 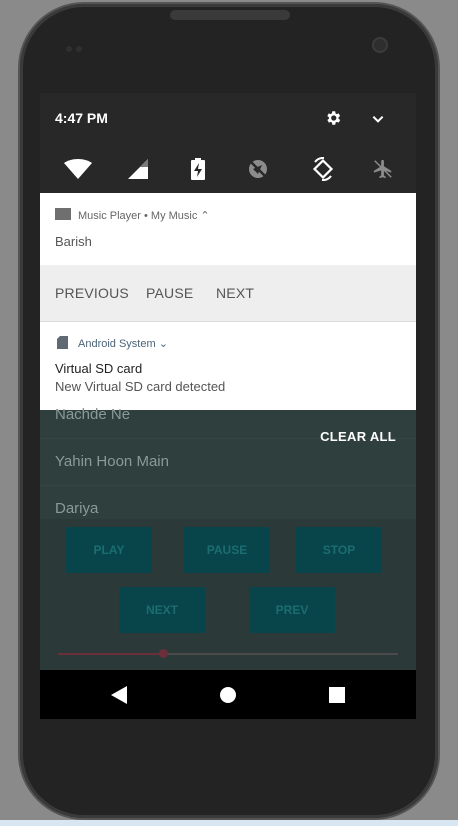 What do you see at coordinates (227, 550) in the screenshot?
I see `pause-button: PAUSE` at bounding box center [227, 550].